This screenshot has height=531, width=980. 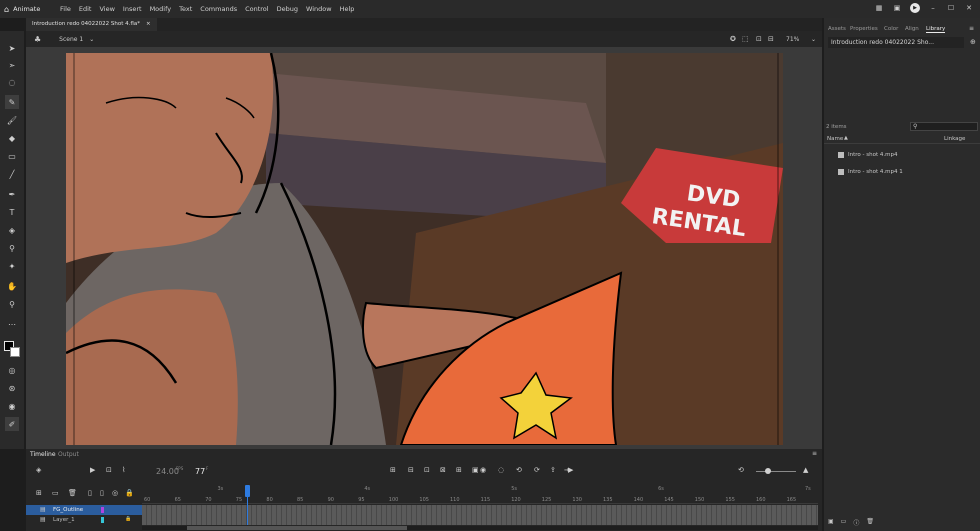 What do you see at coordinates (65, 9) in the screenshot?
I see `menu-file: File` at bounding box center [65, 9].